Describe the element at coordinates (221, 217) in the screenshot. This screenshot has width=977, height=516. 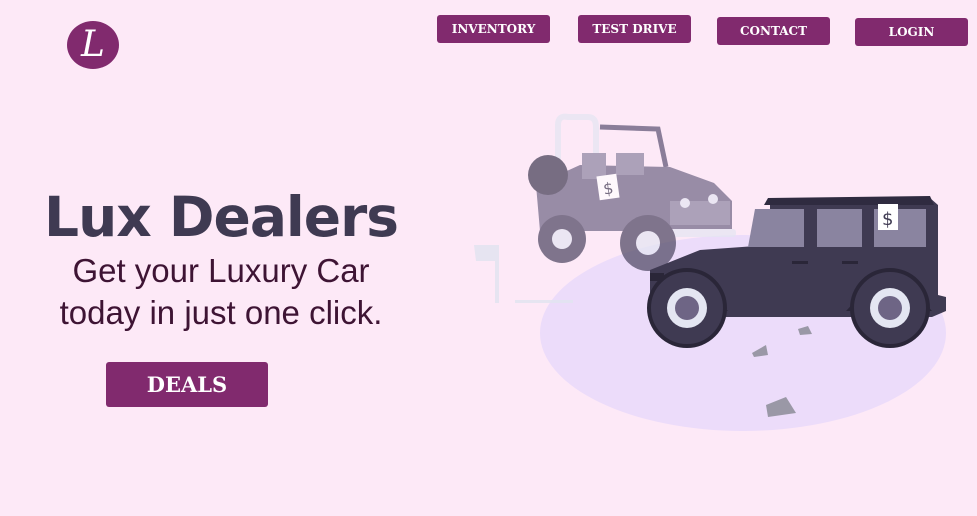
I see `hero-title: Lux Dealers` at that location.